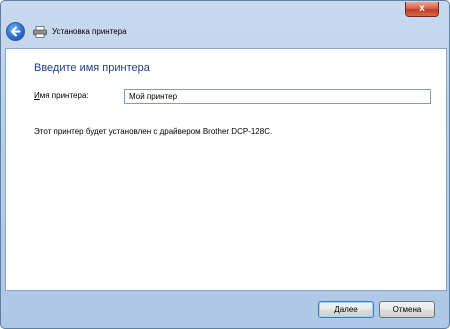 This screenshot has height=329, width=450. I want to click on next-button: Далее, so click(346, 309).